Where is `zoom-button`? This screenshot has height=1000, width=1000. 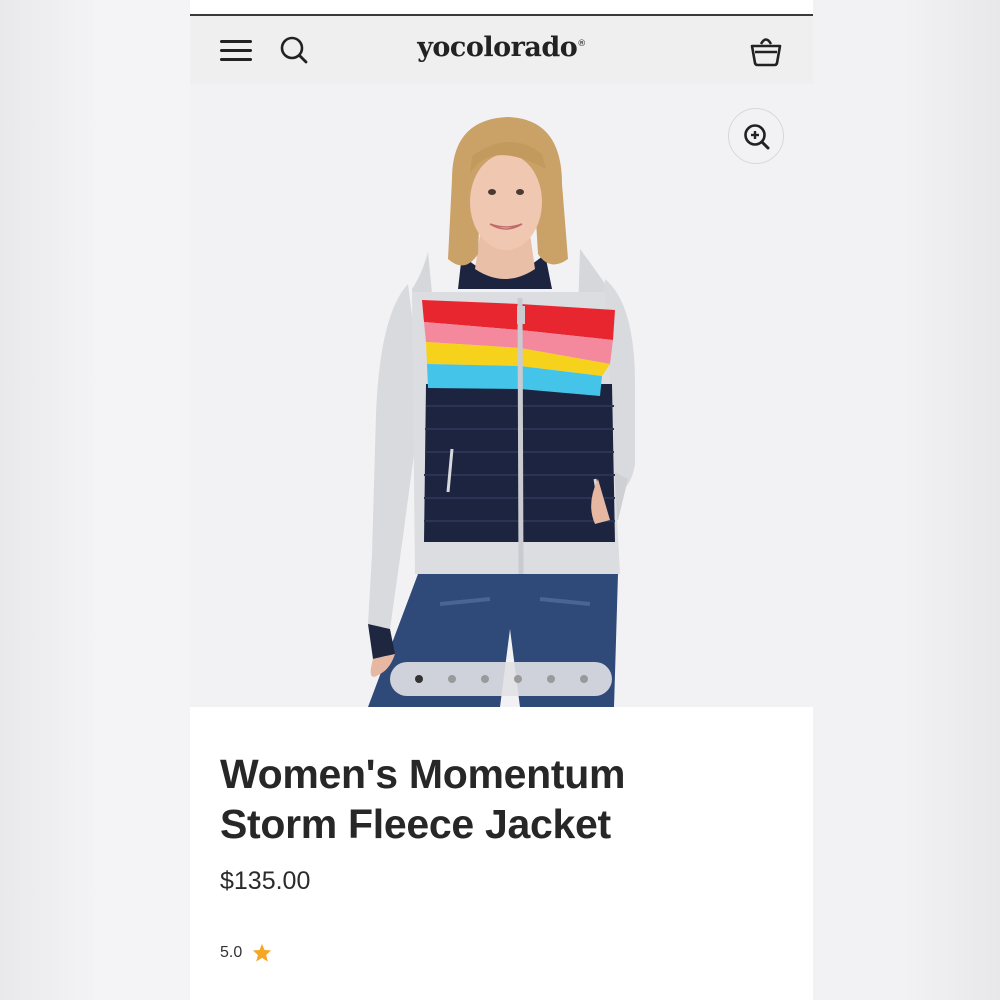 zoom-button is located at coordinates (756, 136).